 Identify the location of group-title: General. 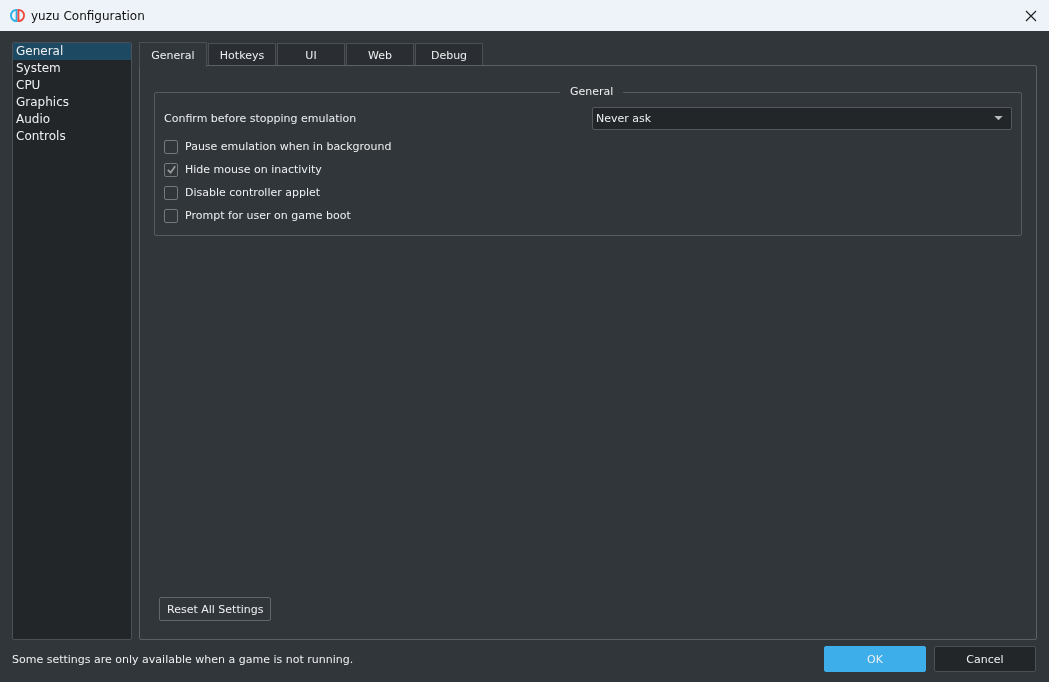
(592, 91).